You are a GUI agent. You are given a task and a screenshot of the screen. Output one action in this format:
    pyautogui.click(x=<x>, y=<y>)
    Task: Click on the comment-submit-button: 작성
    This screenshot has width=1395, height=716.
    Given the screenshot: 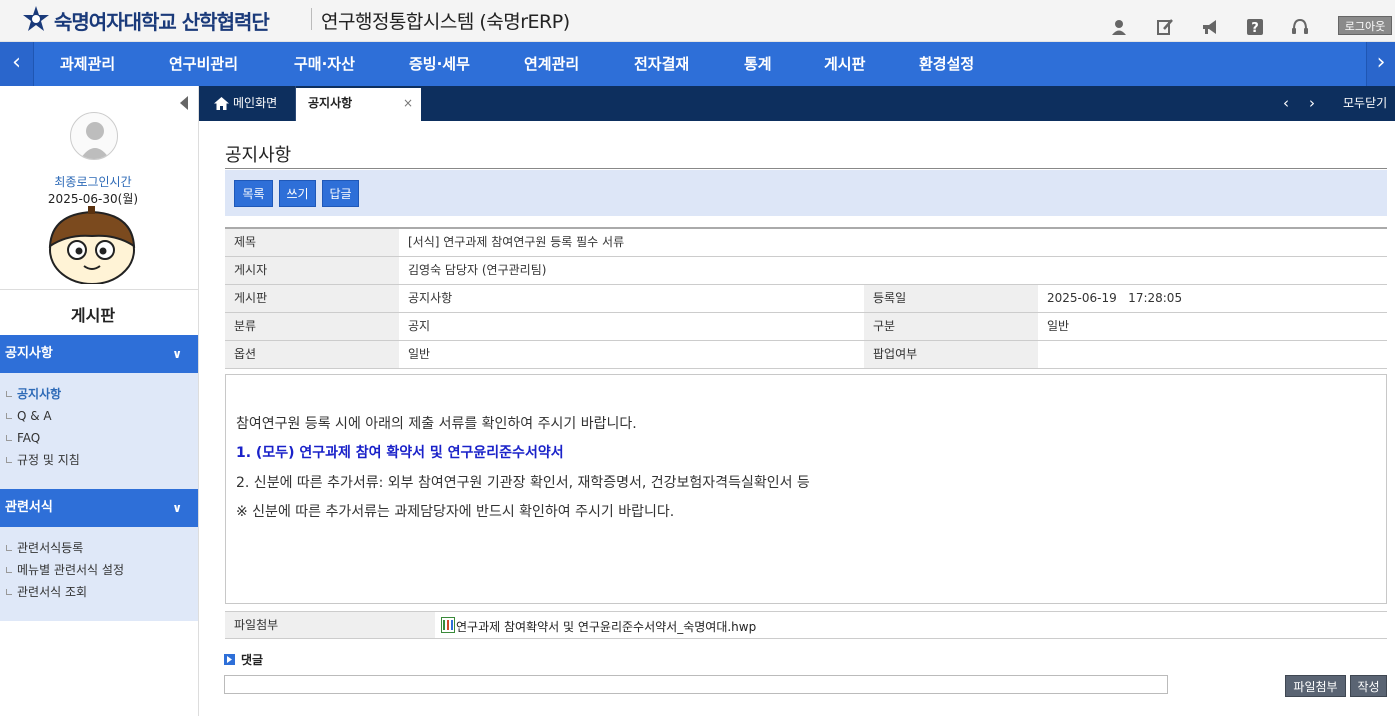 What is the action you would take?
    pyautogui.click(x=1368, y=686)
    